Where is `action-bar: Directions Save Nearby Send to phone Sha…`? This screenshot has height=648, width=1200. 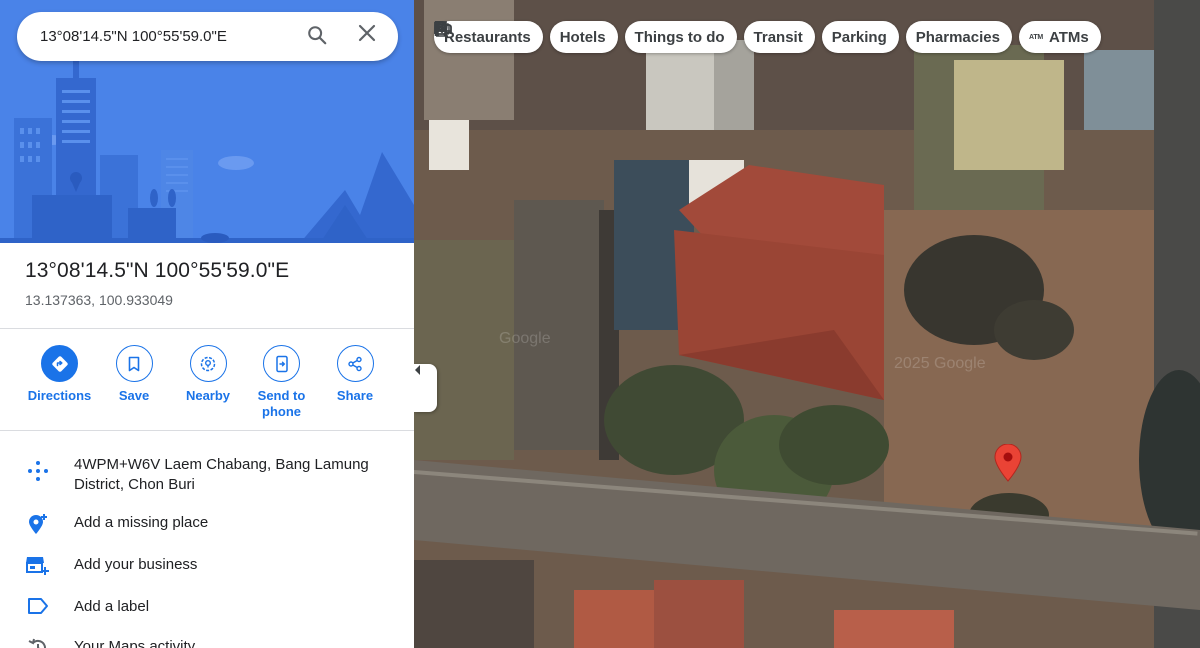
action-bar: Directions Save Nearby Send to phone Sha… is located at coordinates (207, 380).